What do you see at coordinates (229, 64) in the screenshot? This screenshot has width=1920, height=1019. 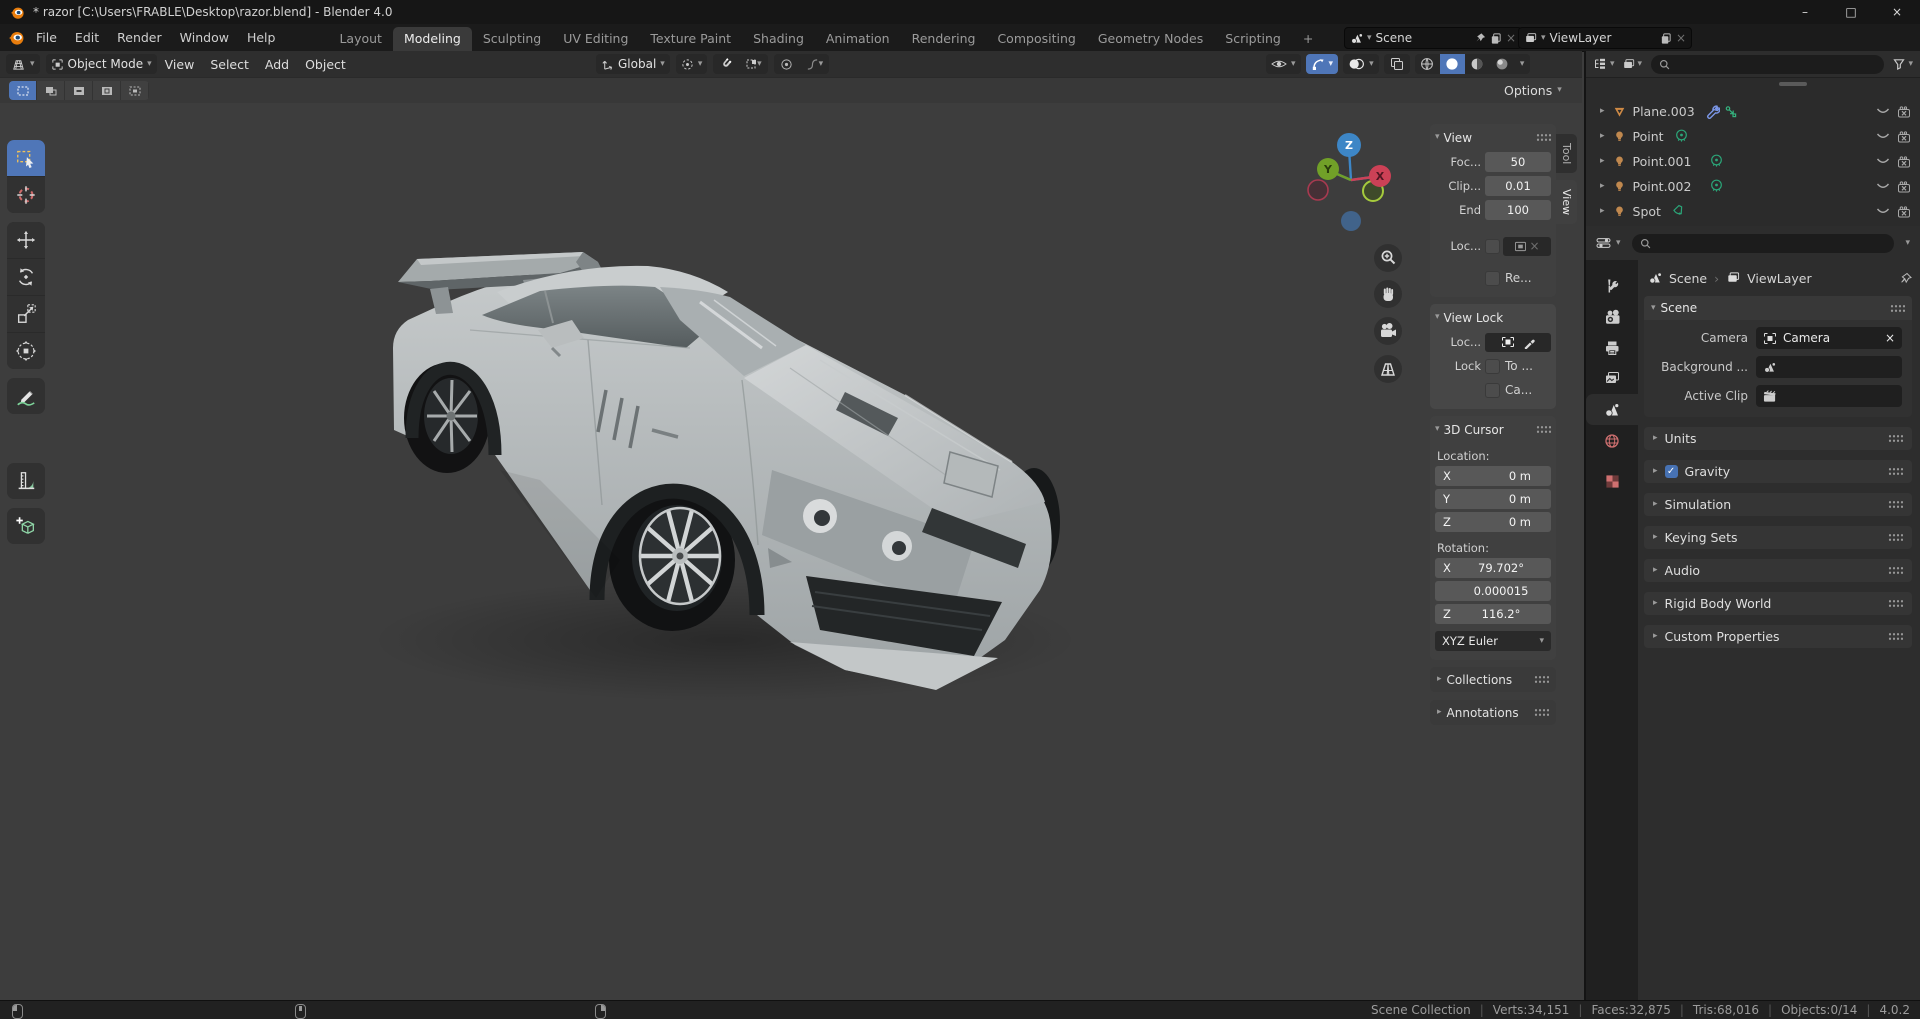 I see `menu-select: Select` at bounding box center [229, 64].